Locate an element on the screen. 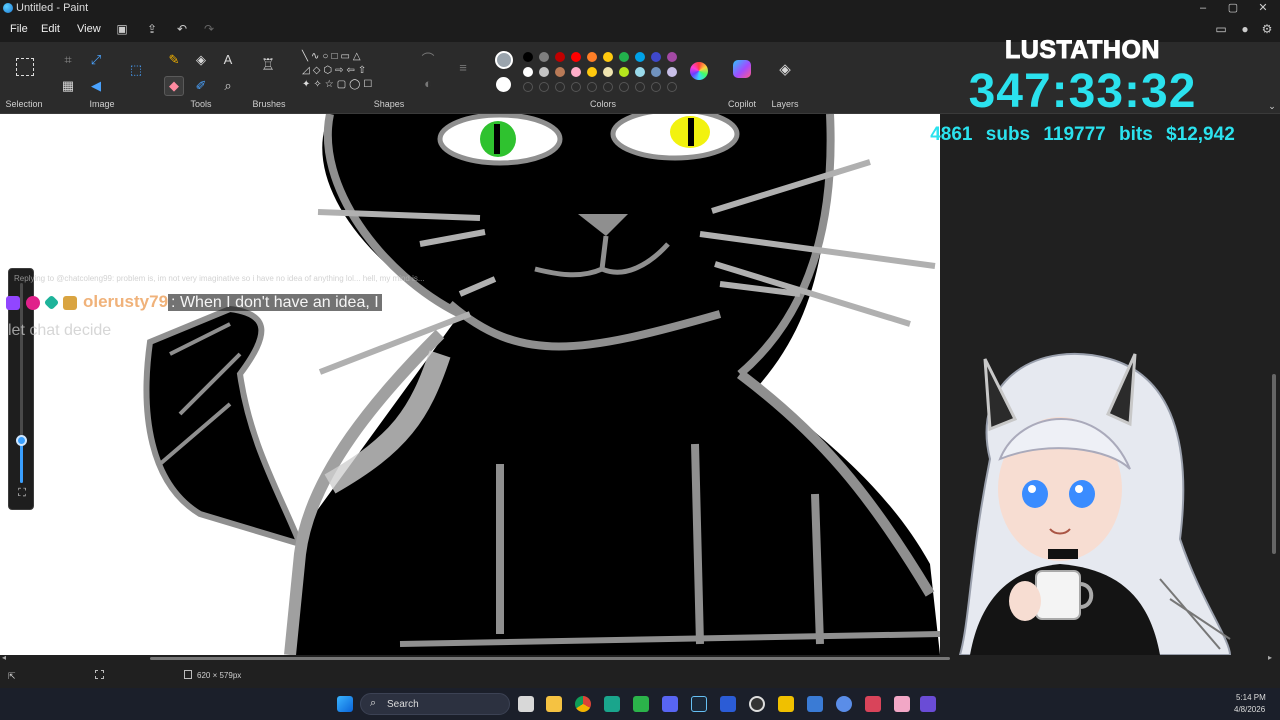  scroll-left-icon: ◂ is located at coordinates (4, 657).